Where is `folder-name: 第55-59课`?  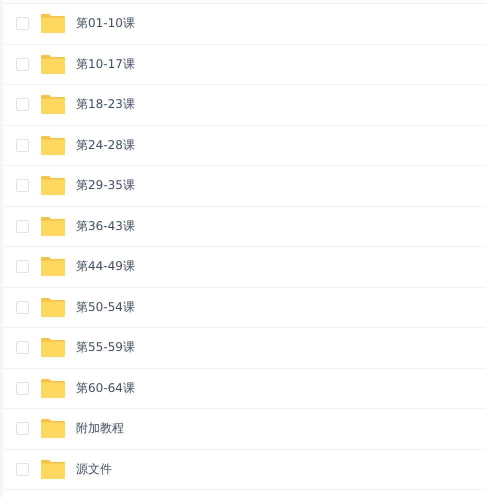 folder-name: 第55-59课 is located at coordinates (105, 347).